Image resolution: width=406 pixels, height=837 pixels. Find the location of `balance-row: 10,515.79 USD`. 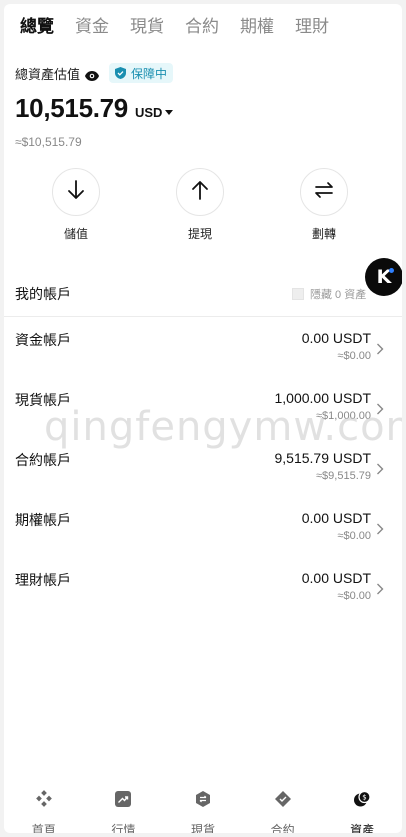

balance-row: 10,515.79 USD is located at coordinates (94, 108).